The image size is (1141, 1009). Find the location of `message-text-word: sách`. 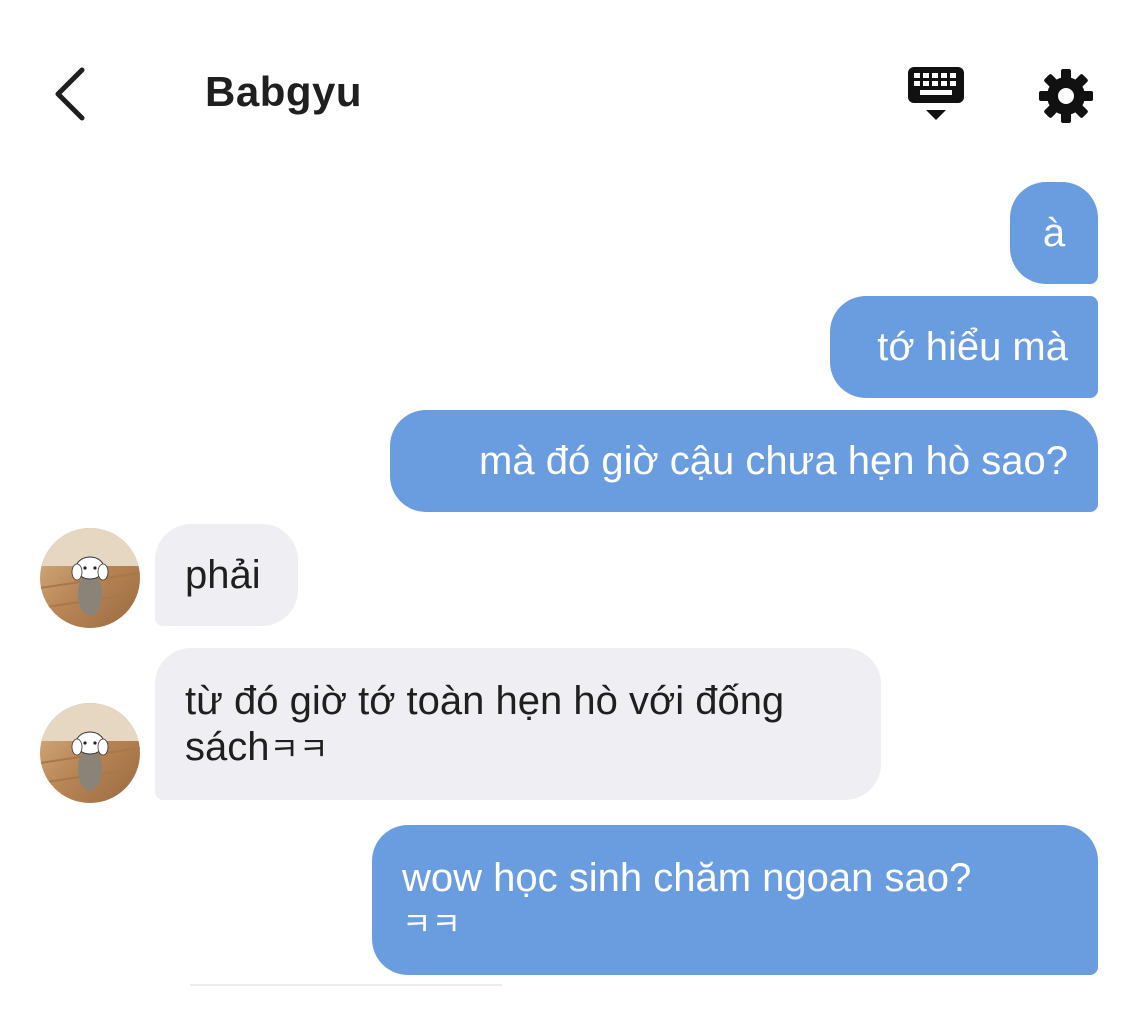

message-text-word: sách is located at coordinates (227, 747).